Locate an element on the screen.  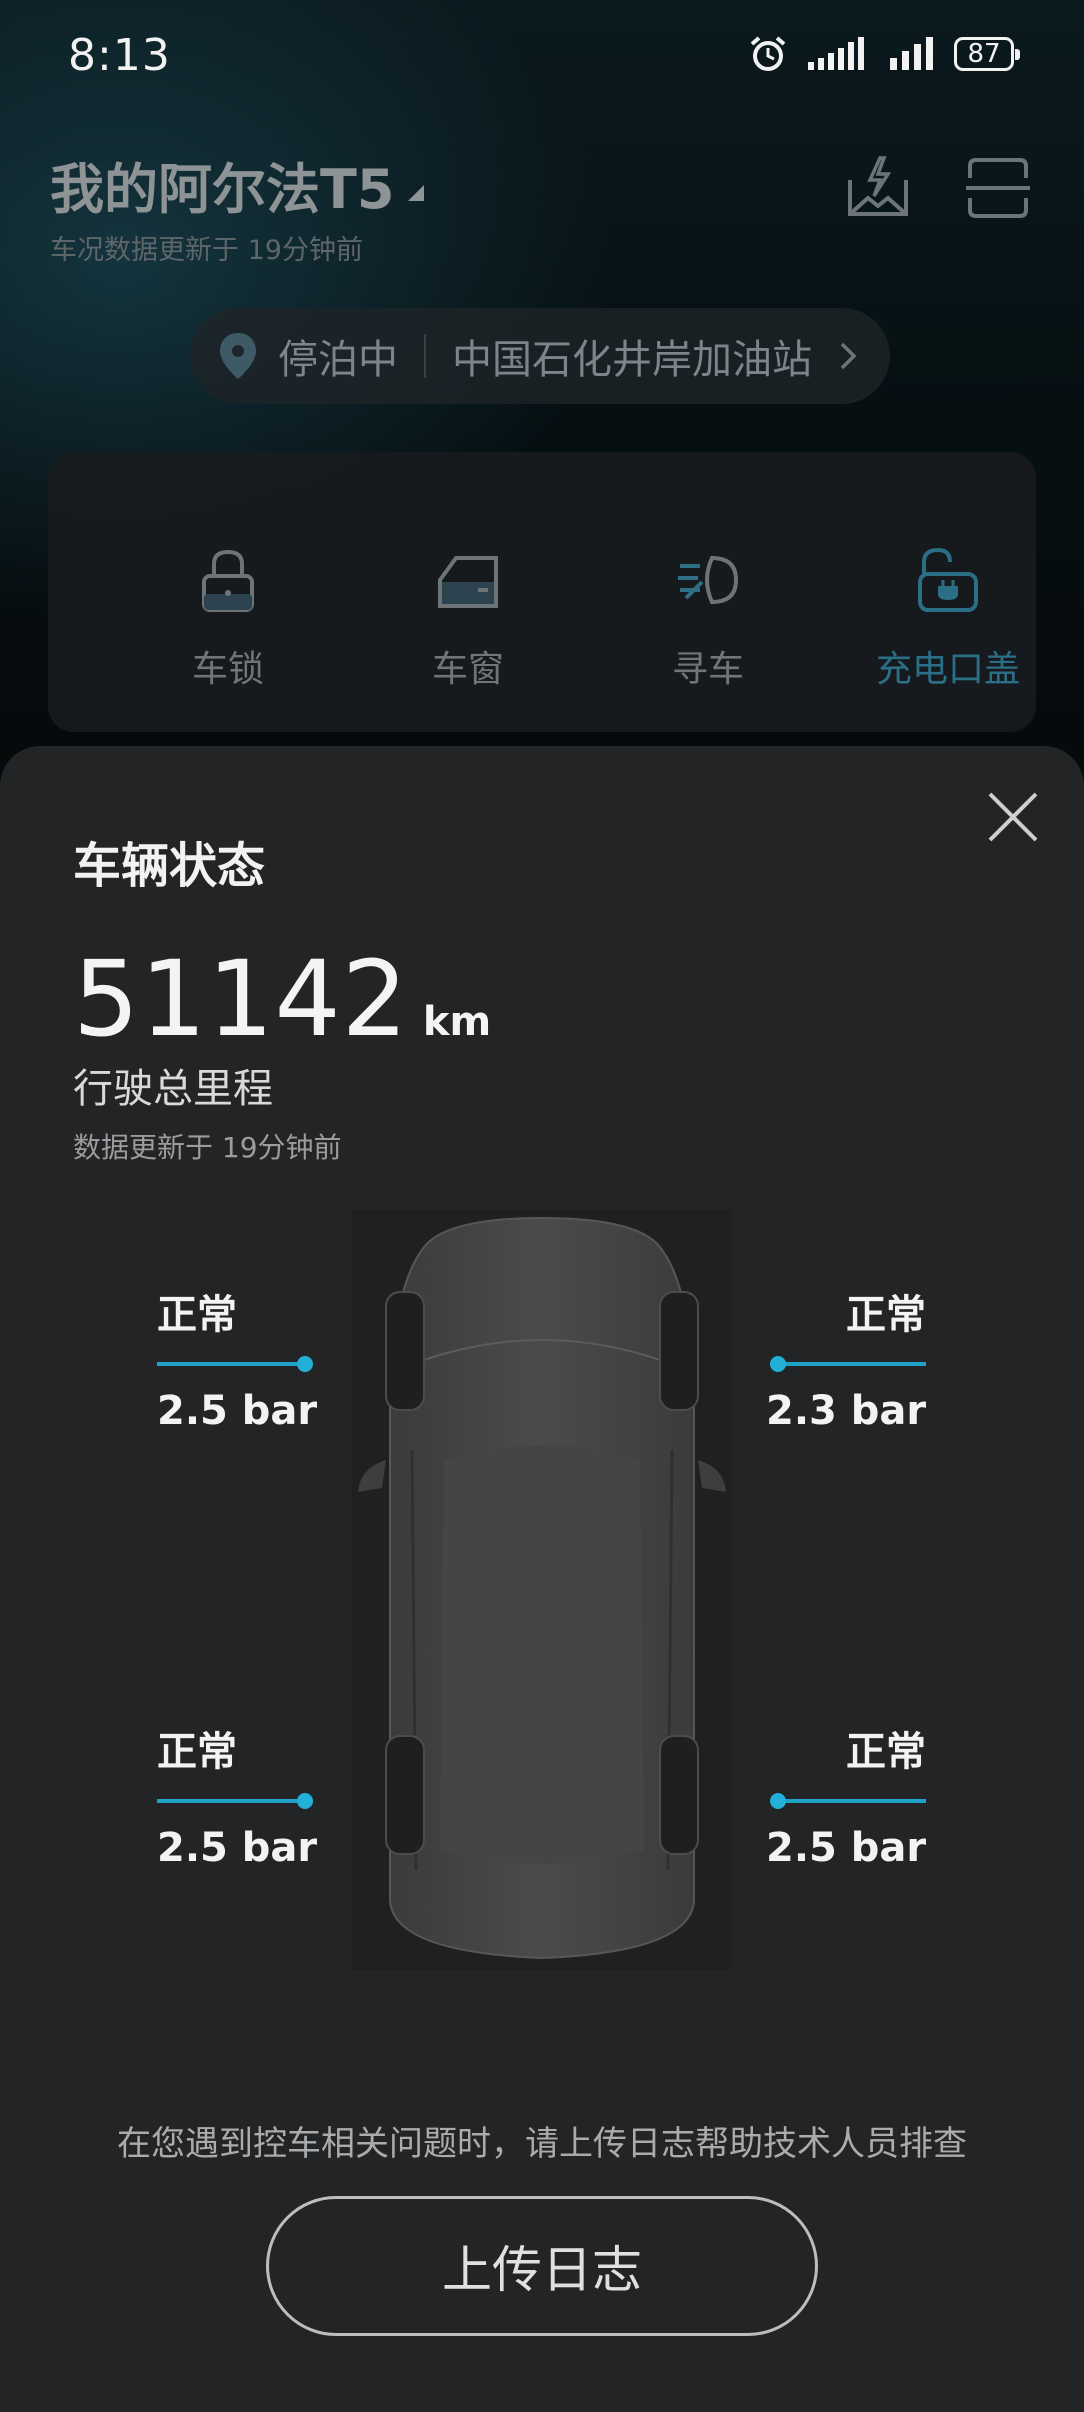
divider is located at coordinates (425, 356).